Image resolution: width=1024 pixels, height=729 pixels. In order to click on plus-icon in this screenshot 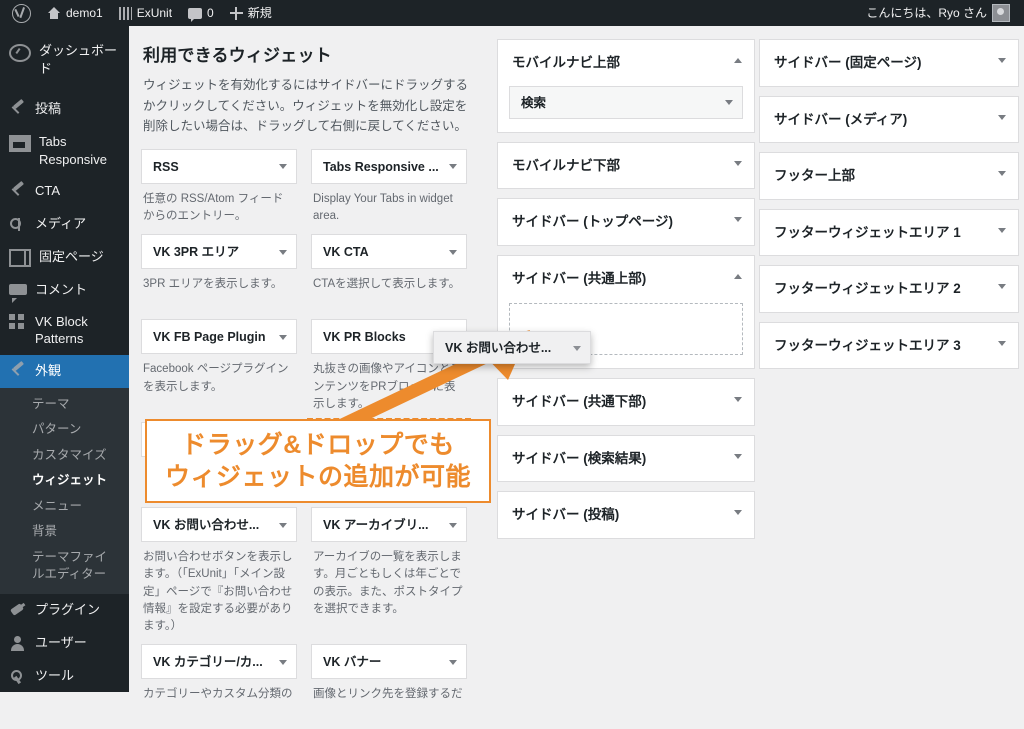, I will do `click(236, 13)`.